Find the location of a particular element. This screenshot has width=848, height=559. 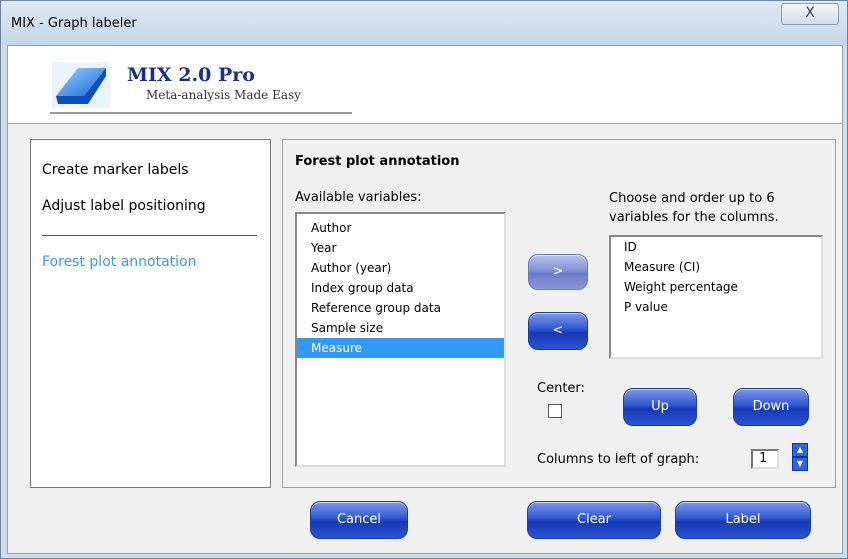

move-down-button: Down is located at coordinates (771, 407).